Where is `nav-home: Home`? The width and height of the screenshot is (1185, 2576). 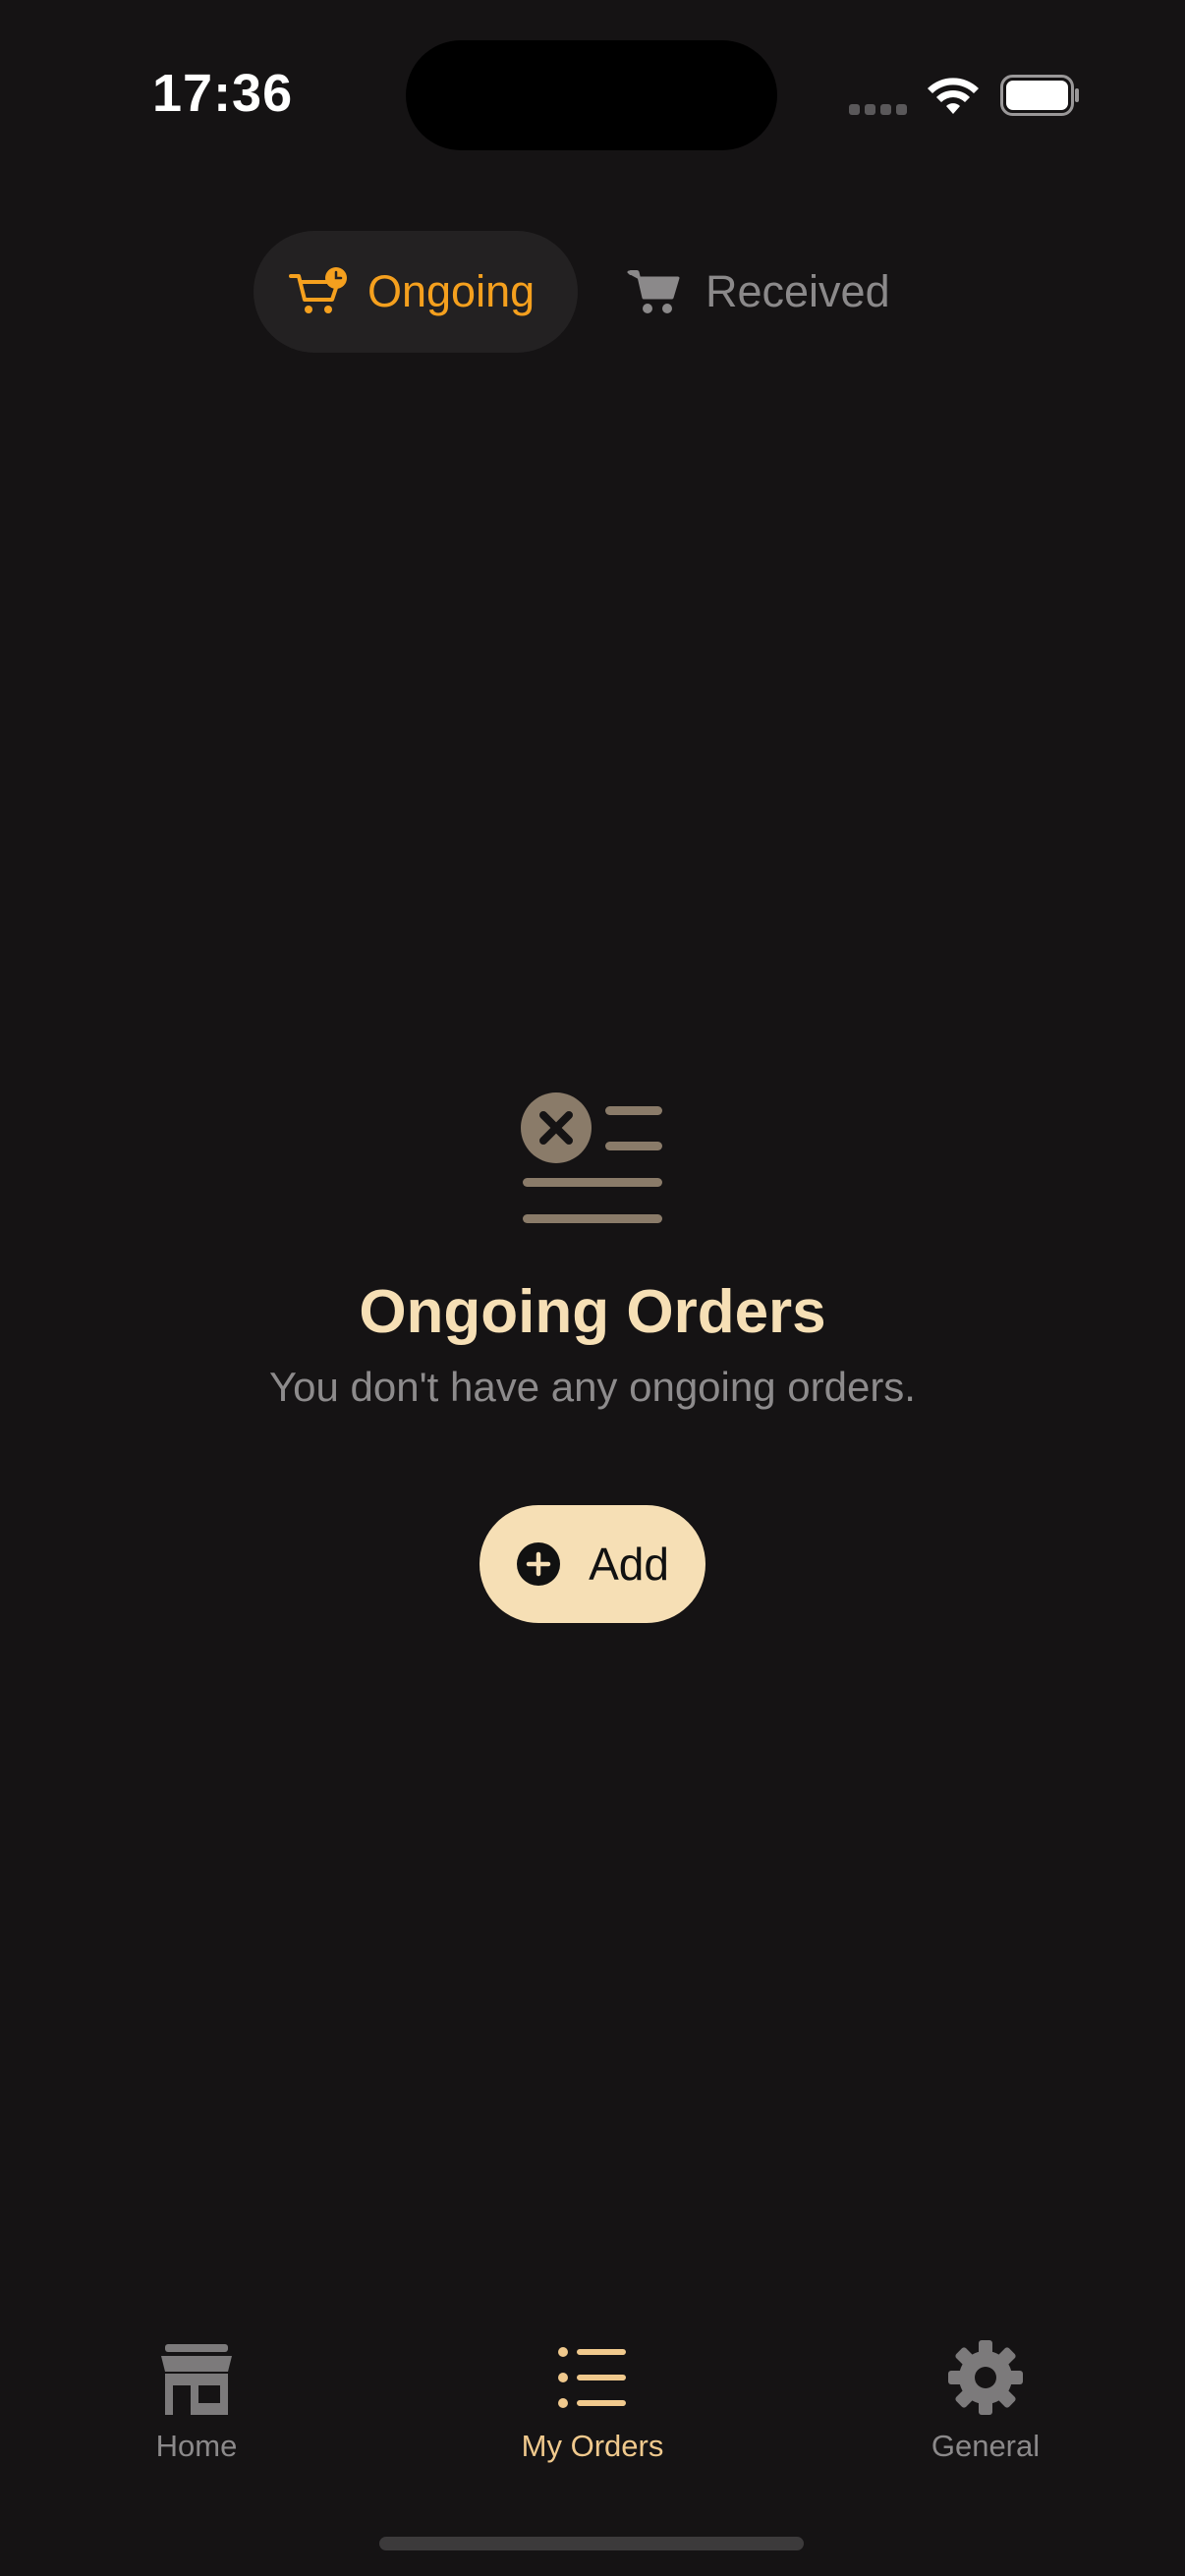
nav-home: Home is located at coordinates (197, 2412).